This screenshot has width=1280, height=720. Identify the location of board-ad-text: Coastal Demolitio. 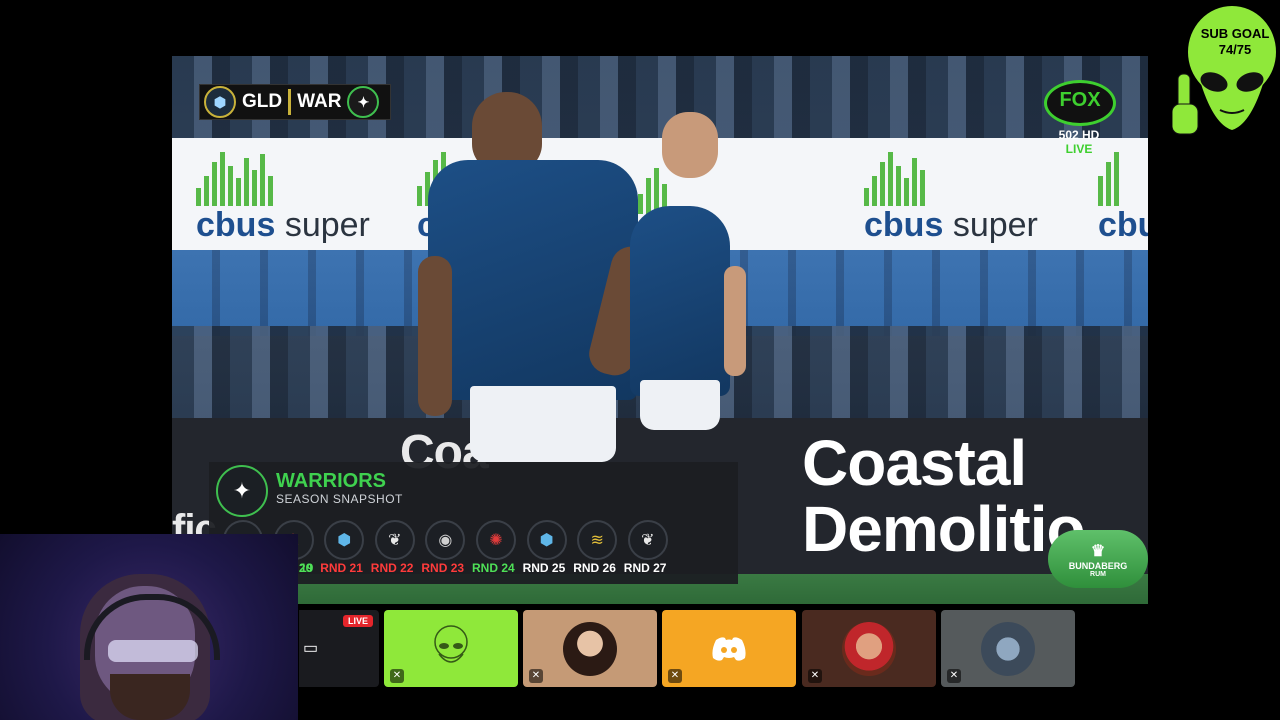
(944, 496).